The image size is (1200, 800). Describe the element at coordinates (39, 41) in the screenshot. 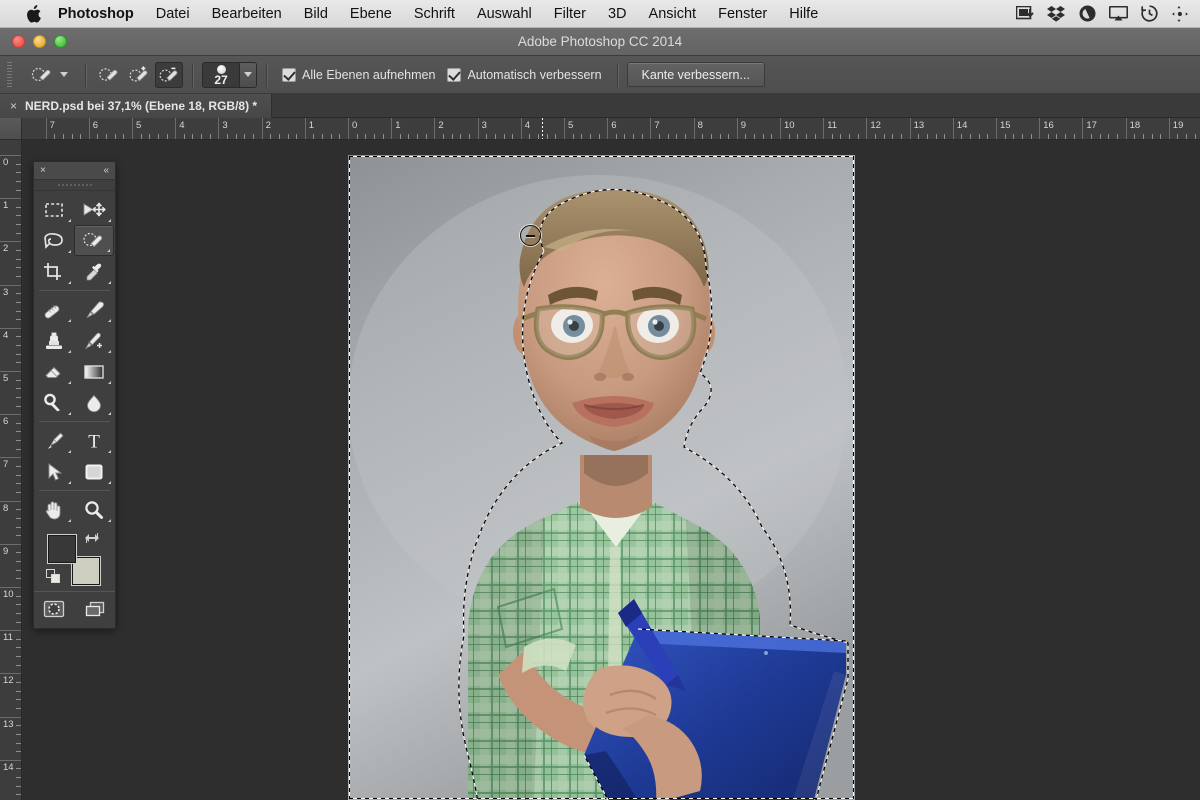

I see `minimize-button` at that location.